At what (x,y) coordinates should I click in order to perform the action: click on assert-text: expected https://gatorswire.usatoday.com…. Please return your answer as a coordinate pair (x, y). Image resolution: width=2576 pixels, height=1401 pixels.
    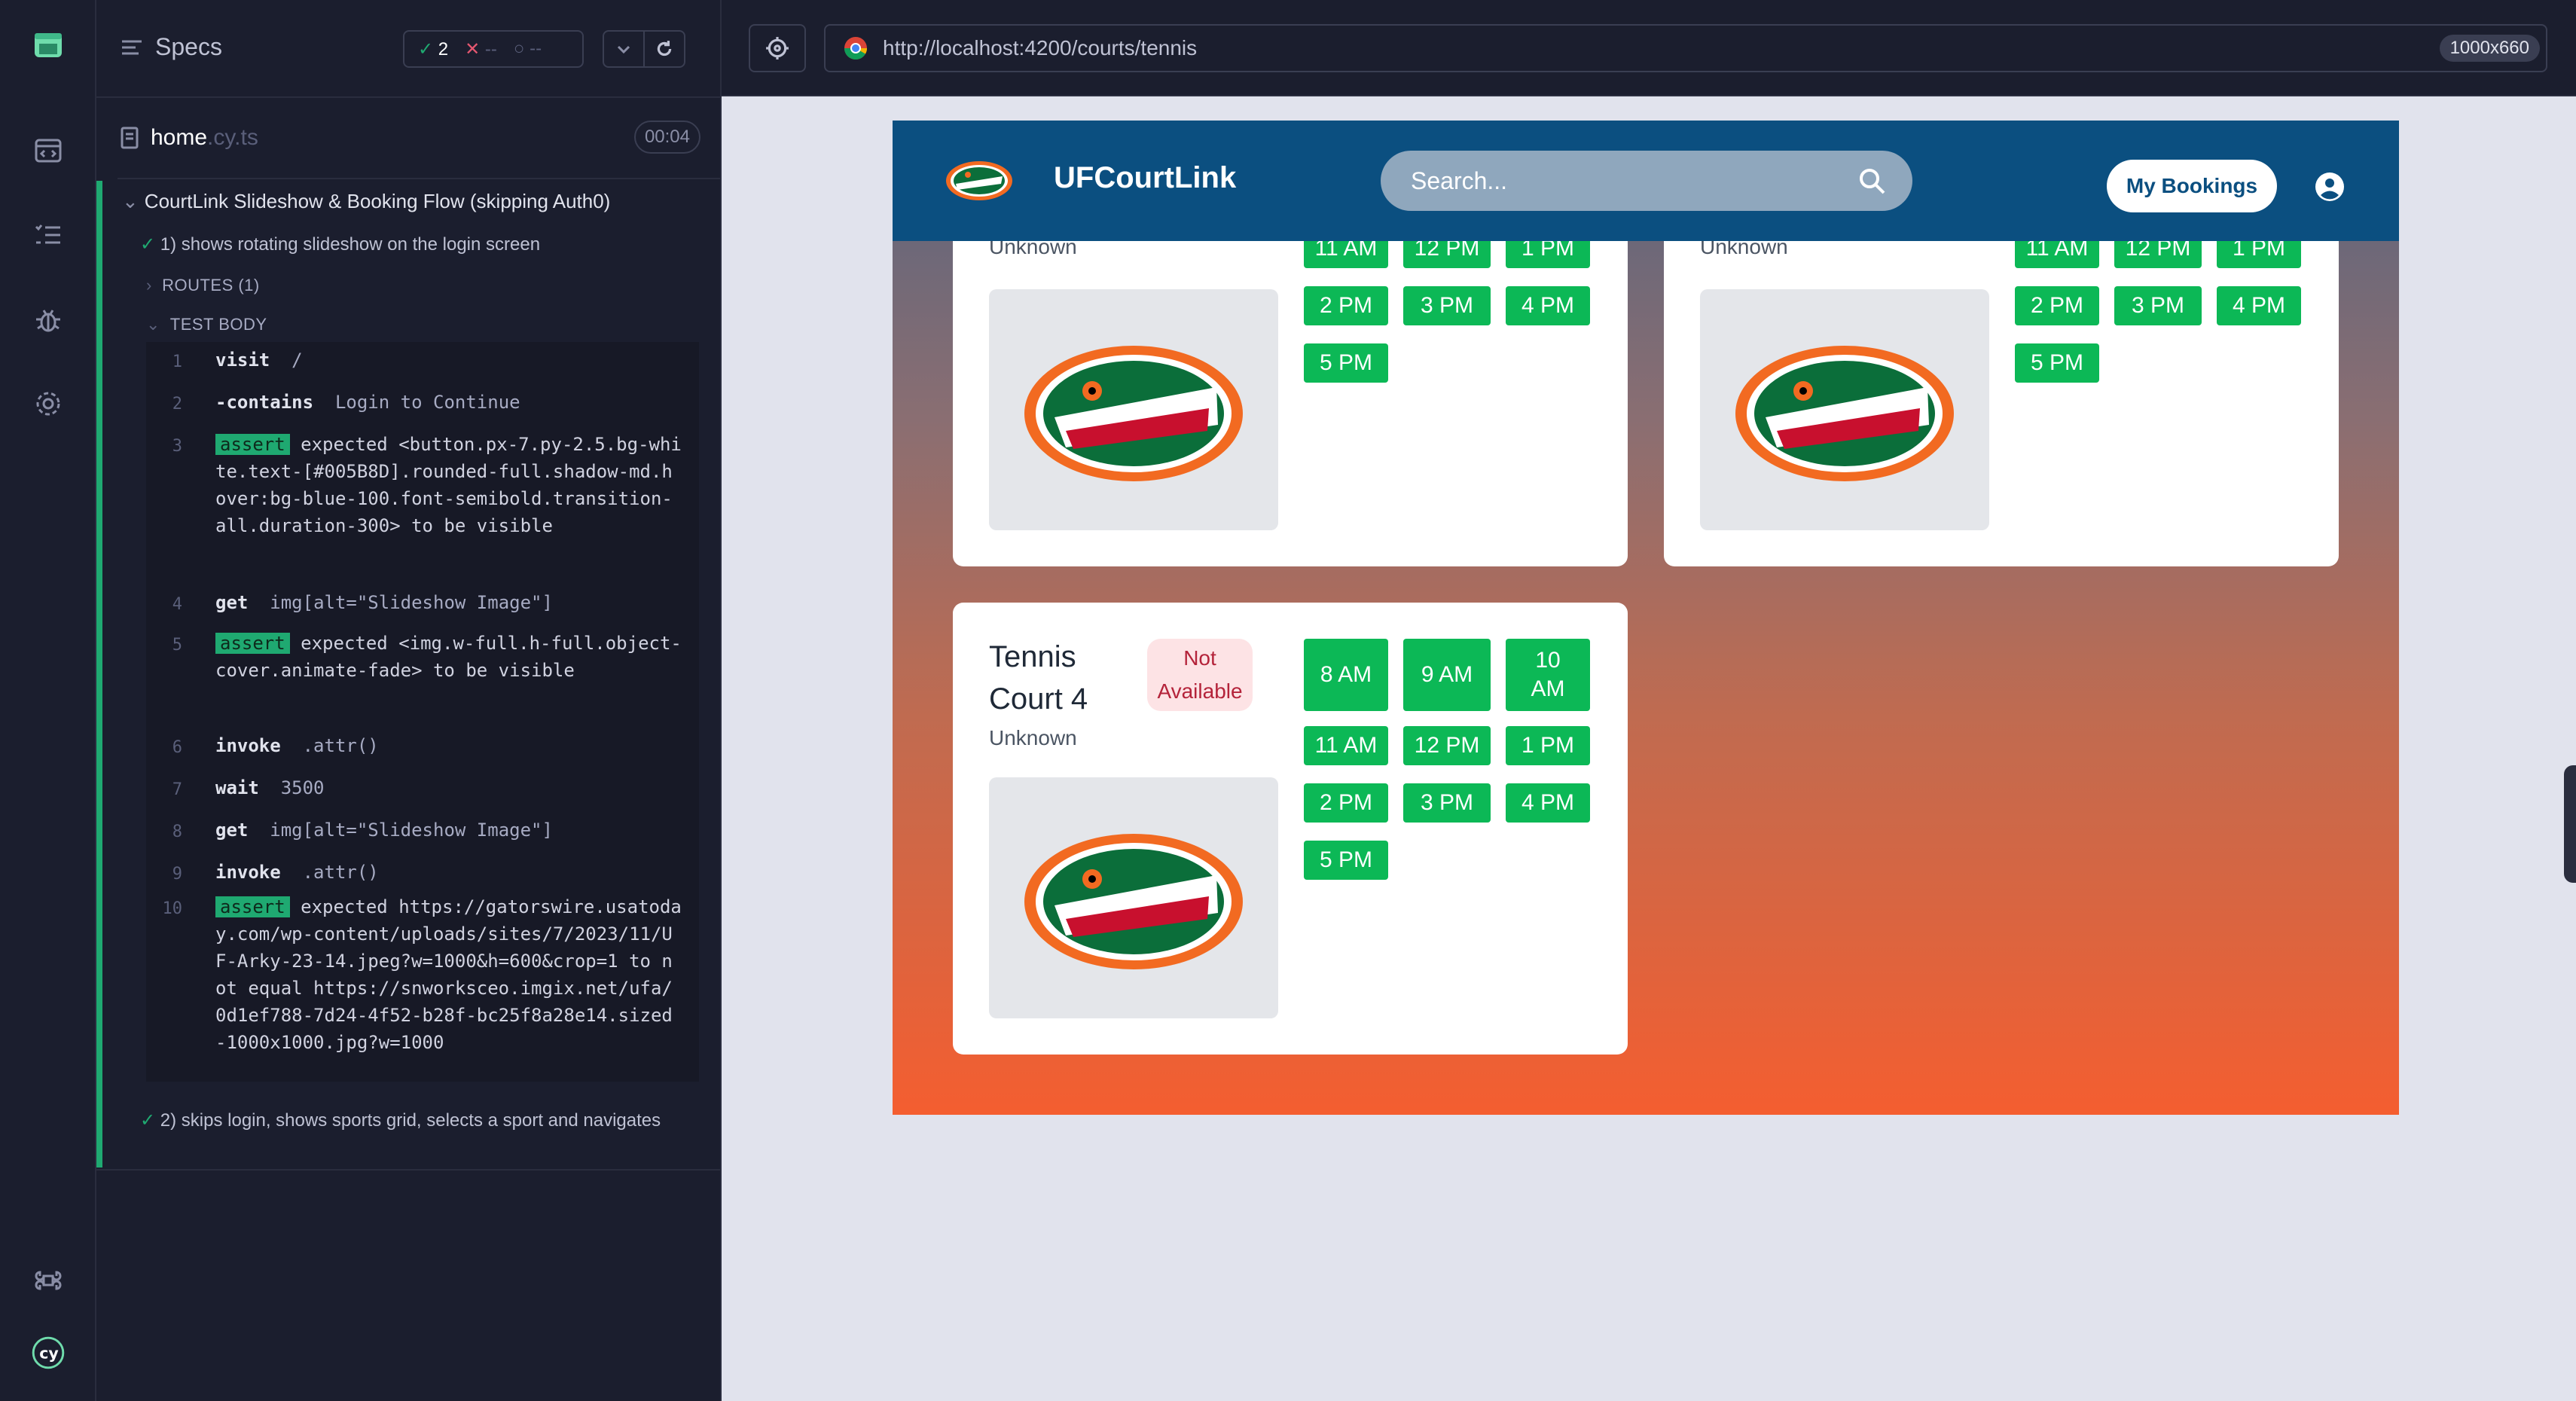
    Looking at the image, I should click on (449, 974).